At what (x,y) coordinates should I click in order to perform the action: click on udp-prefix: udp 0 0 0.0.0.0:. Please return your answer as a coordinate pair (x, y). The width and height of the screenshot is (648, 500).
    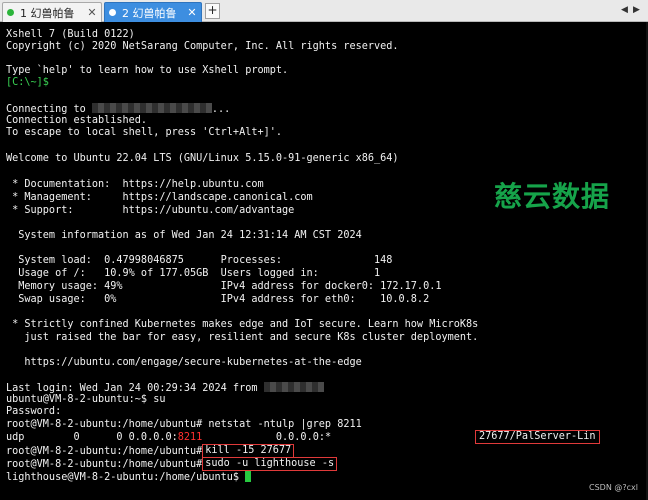
    Looking at the image, I should click on (92, 437).